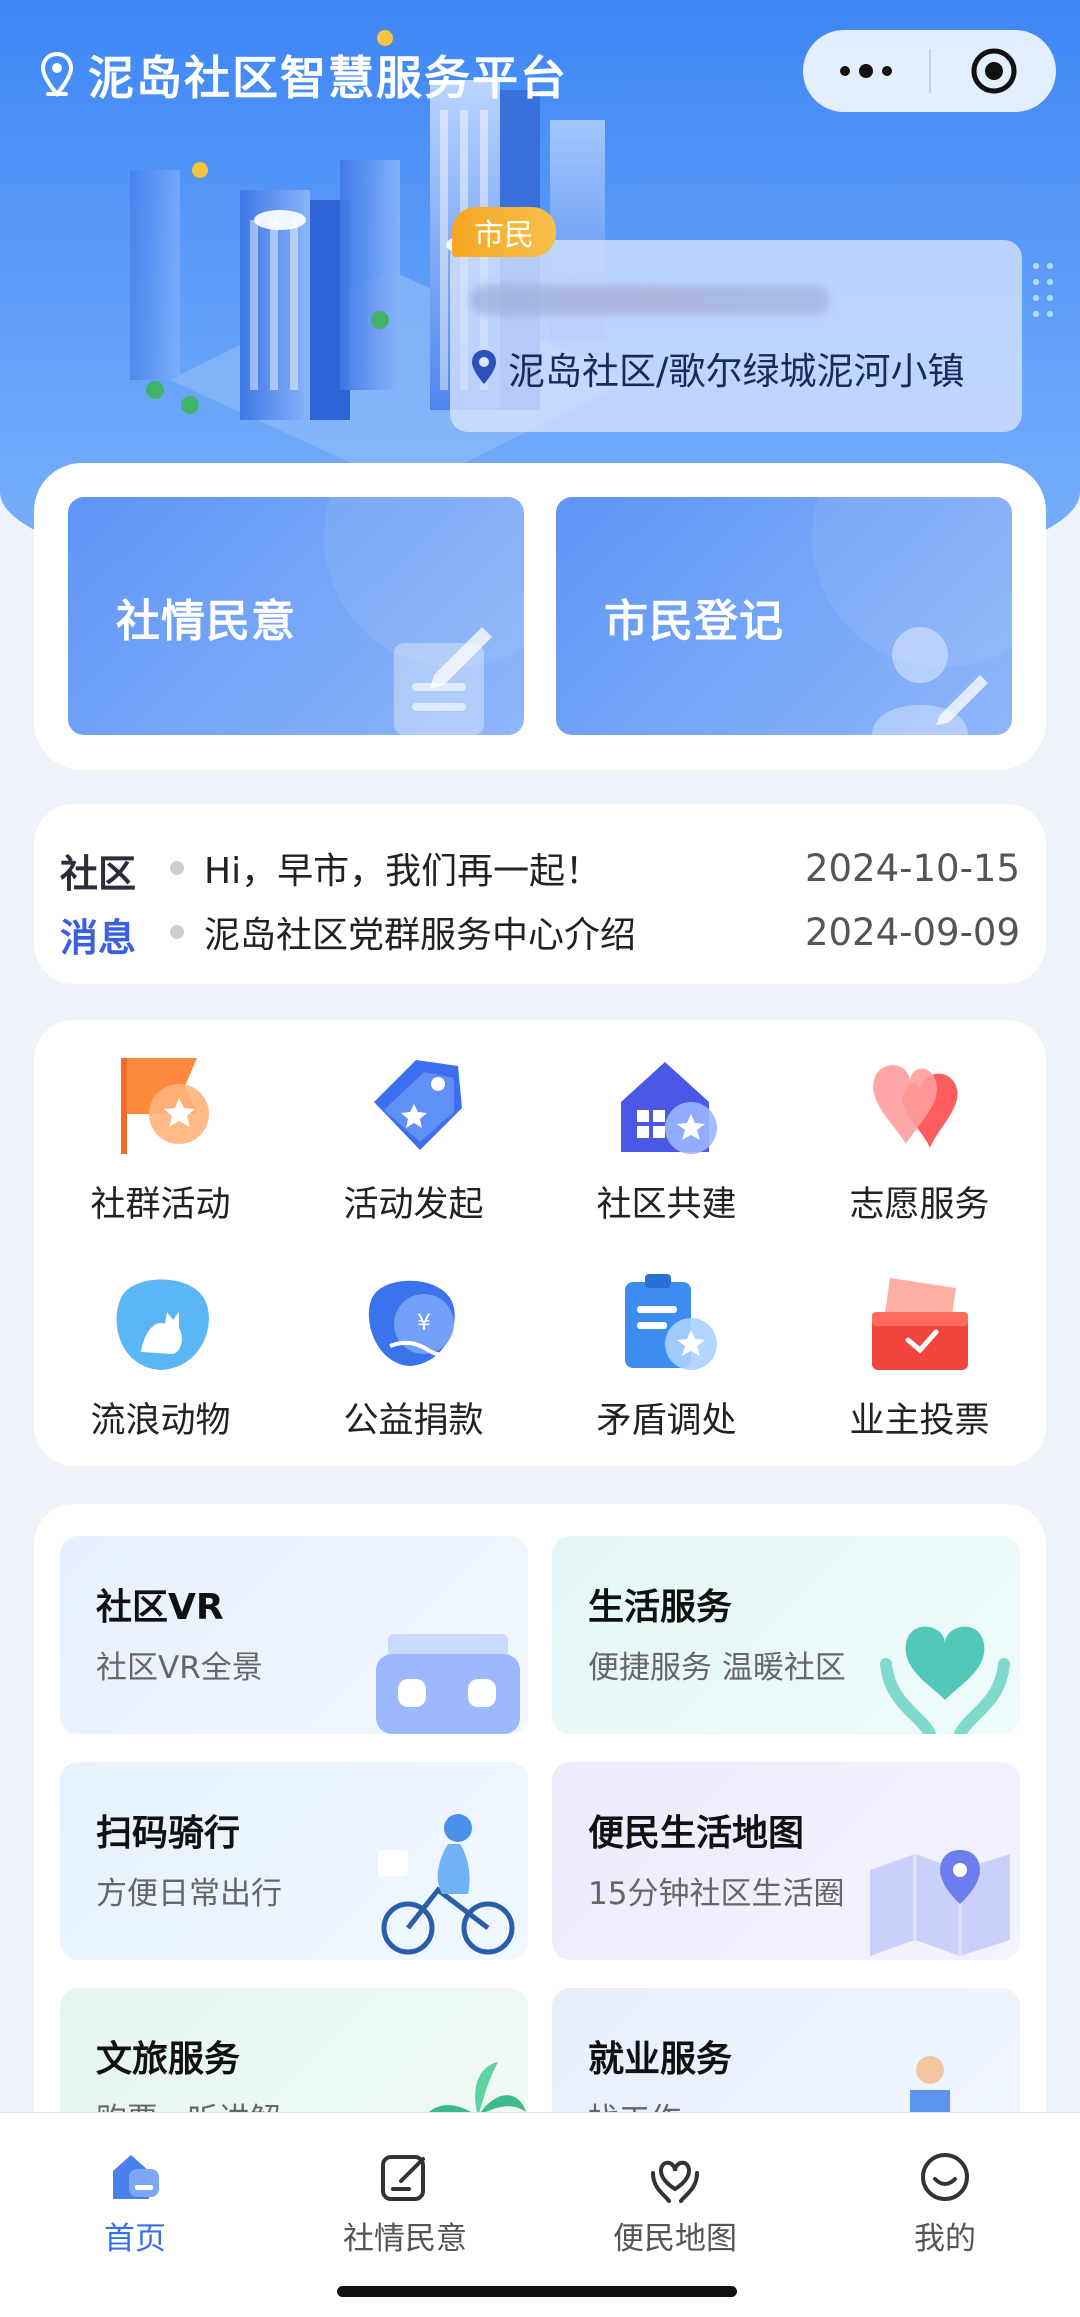 The height and width of the screenshot is (2317, 1080). Describe the element at coordinates (919, 1324) in the screenshot. I see `ballot-box-icon` at that location.